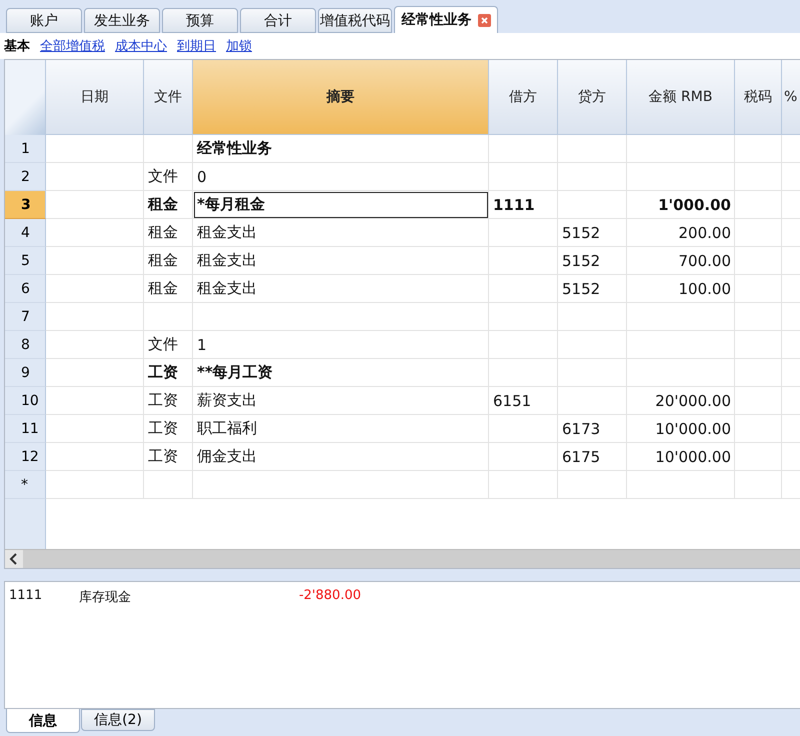 The width and height of the screenshot is (800, 736). Describe the element at coordinates (341, 373) in the screenshot. I see `table-cell: **每月工资` at that location.